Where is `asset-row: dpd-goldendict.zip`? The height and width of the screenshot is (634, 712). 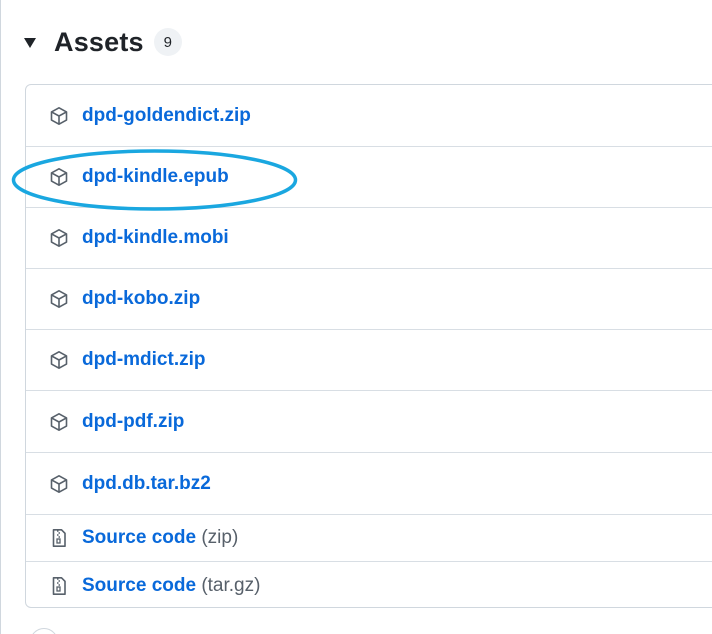 asset-row: dpd-goldendict.zip is located at coordinates (369, 116).